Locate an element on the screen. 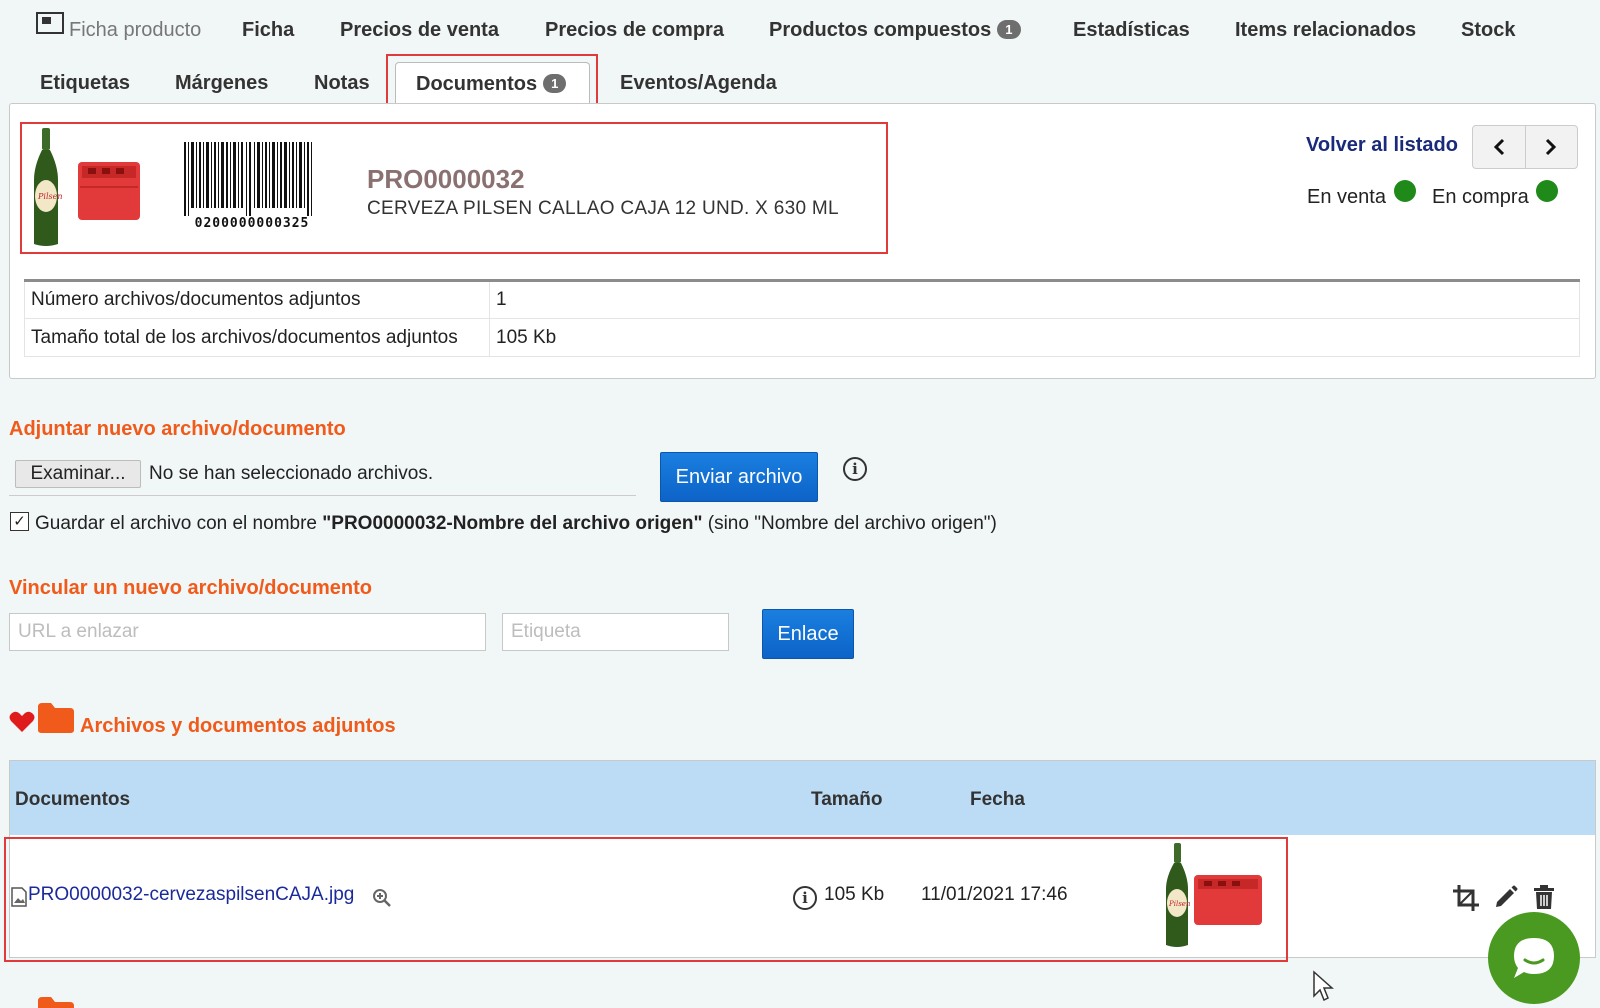 This screenshot has height=1008, width=1600. heart-icon is located at coordinates (22, 722).